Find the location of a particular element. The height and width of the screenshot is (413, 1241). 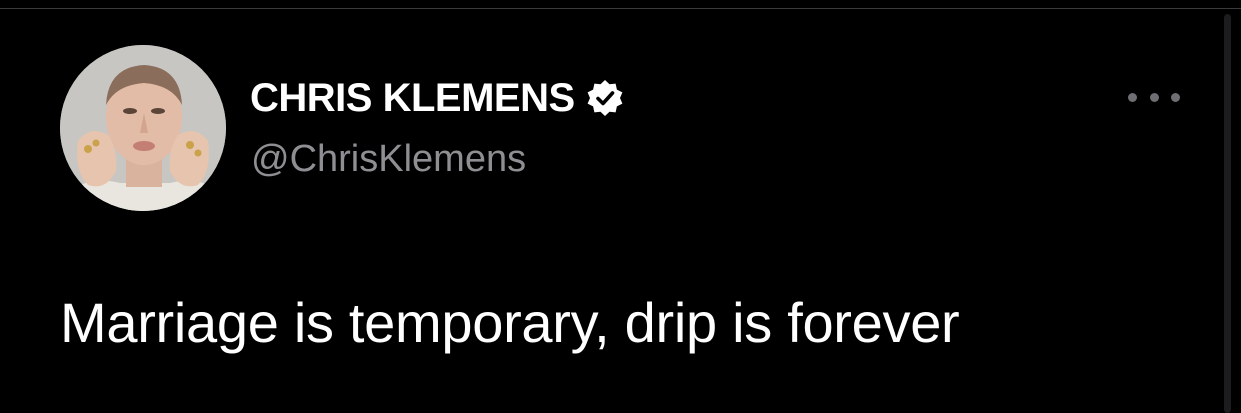

profile-photo-icon is located at coordinates (143, 128).